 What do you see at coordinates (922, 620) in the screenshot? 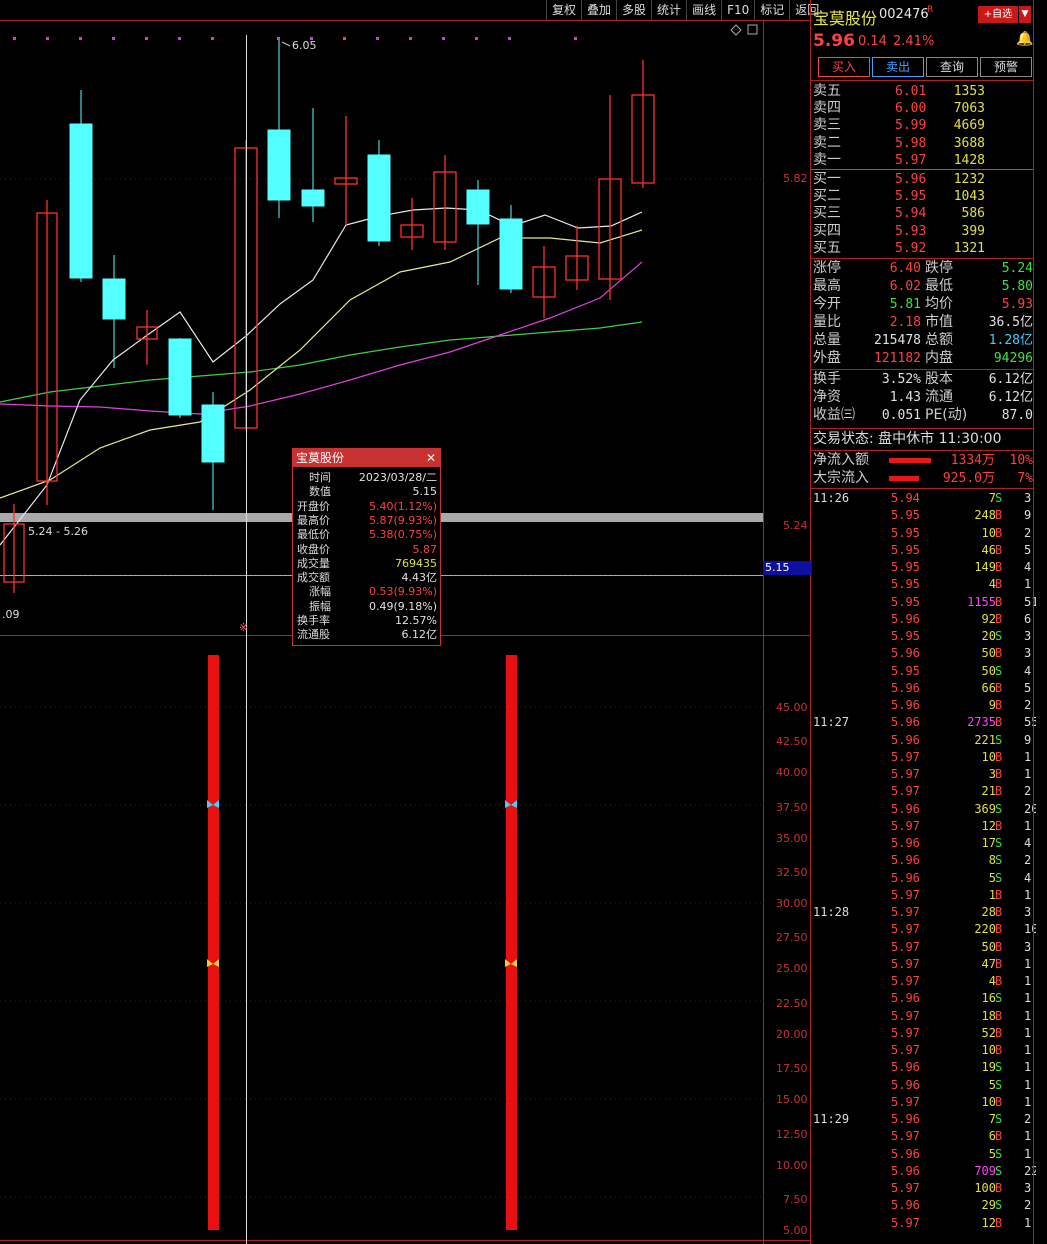
I see `tick-row: 5.96 92 B 6` at bounding box center [922, 620].